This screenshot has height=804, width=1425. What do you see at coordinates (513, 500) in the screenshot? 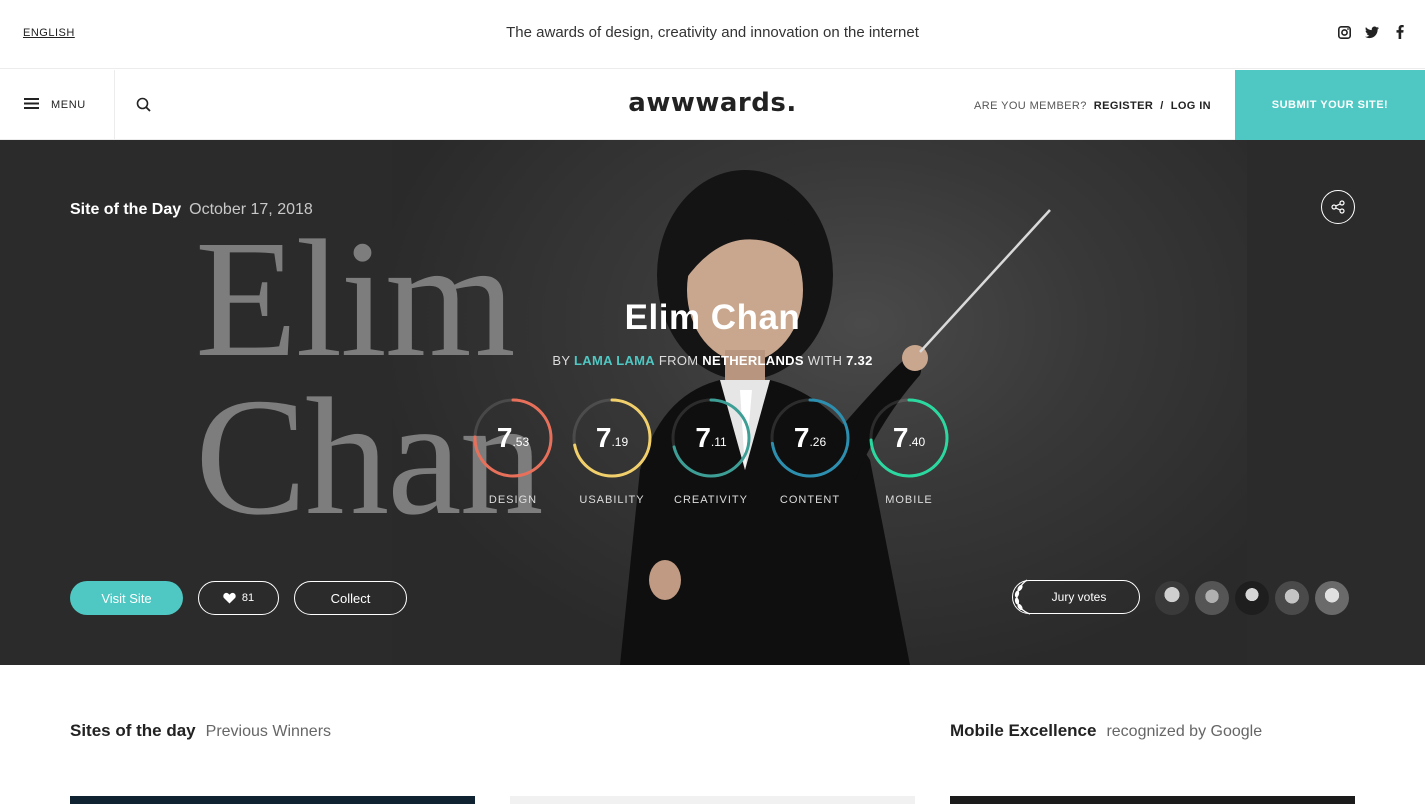
I see `score-label: DESIGN` at bounding box center [513, 500].